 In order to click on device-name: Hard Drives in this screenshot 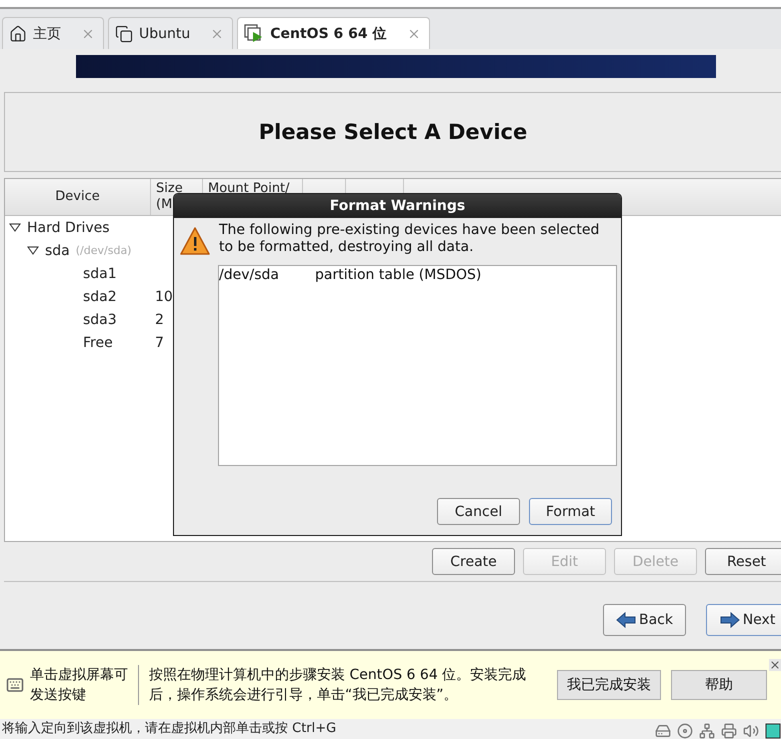, I will do `click(68, 228)`.